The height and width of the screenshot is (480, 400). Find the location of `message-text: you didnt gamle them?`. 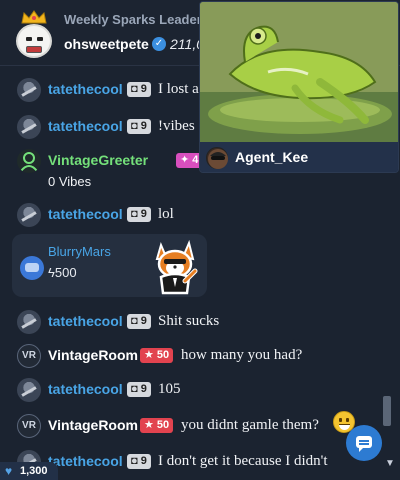

message-text: you didnt gamle them? is located at coordinates (250, 425).